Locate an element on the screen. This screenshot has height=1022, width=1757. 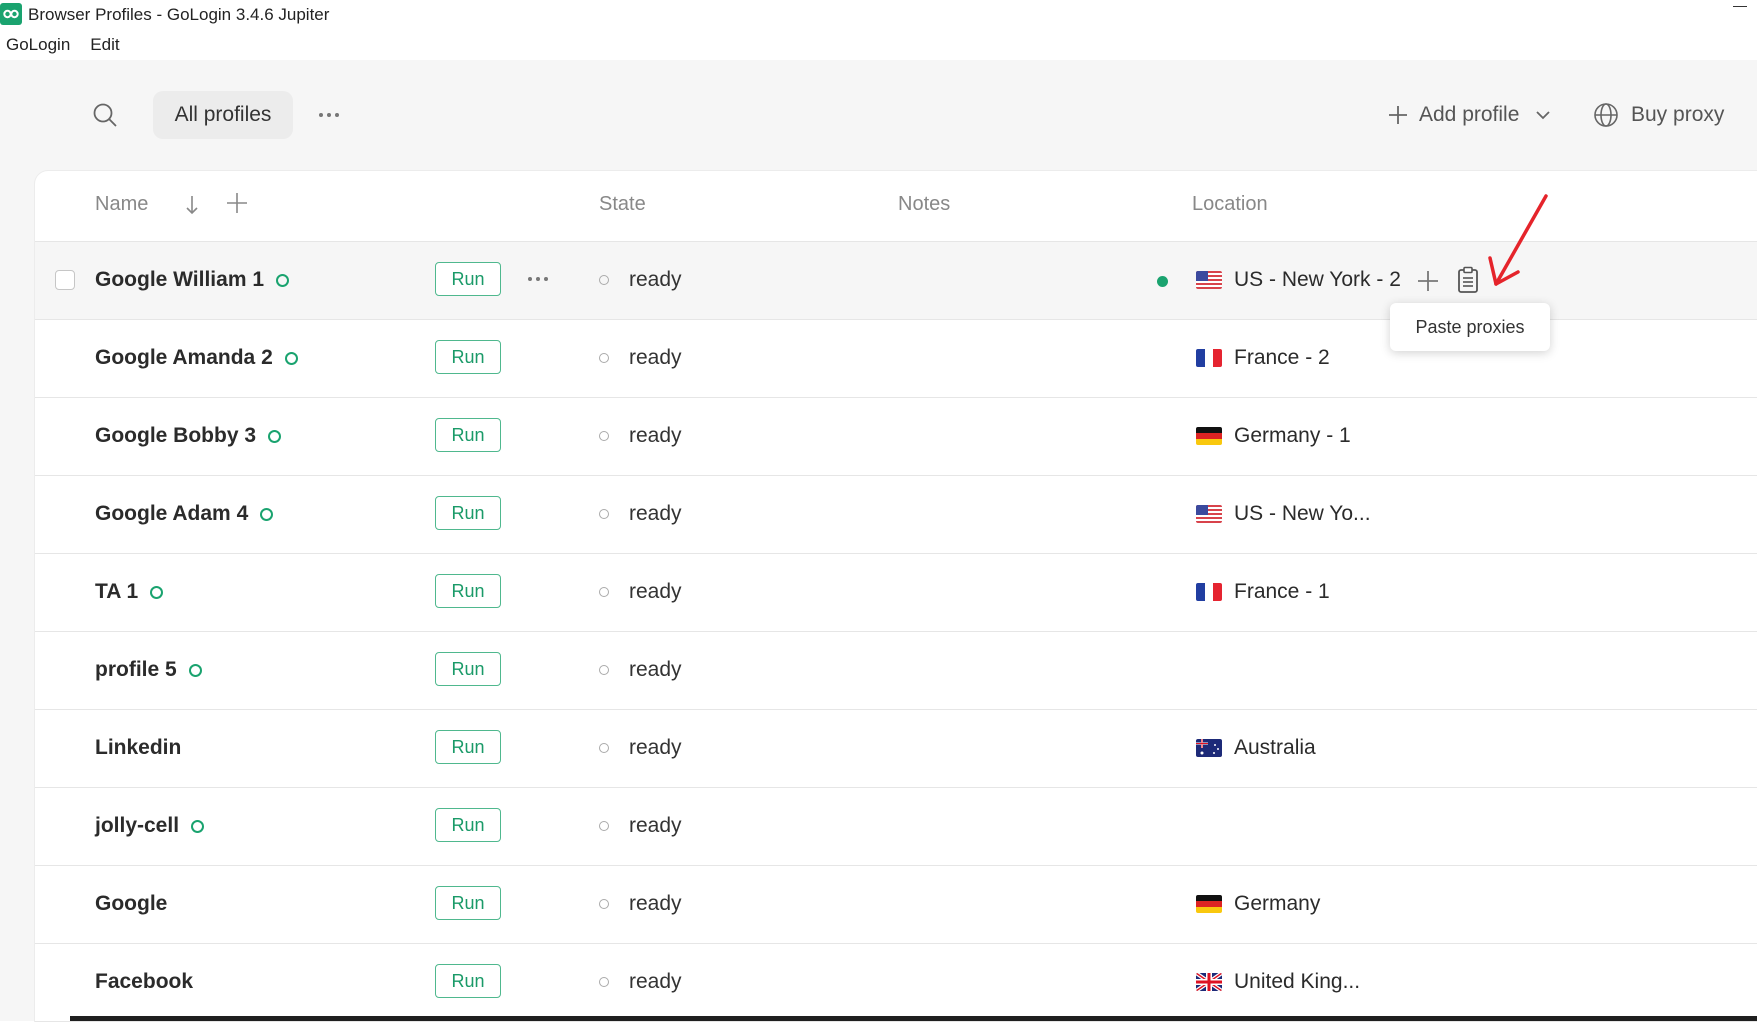
profile-location: Australia is located at coordinates (1256, 748).